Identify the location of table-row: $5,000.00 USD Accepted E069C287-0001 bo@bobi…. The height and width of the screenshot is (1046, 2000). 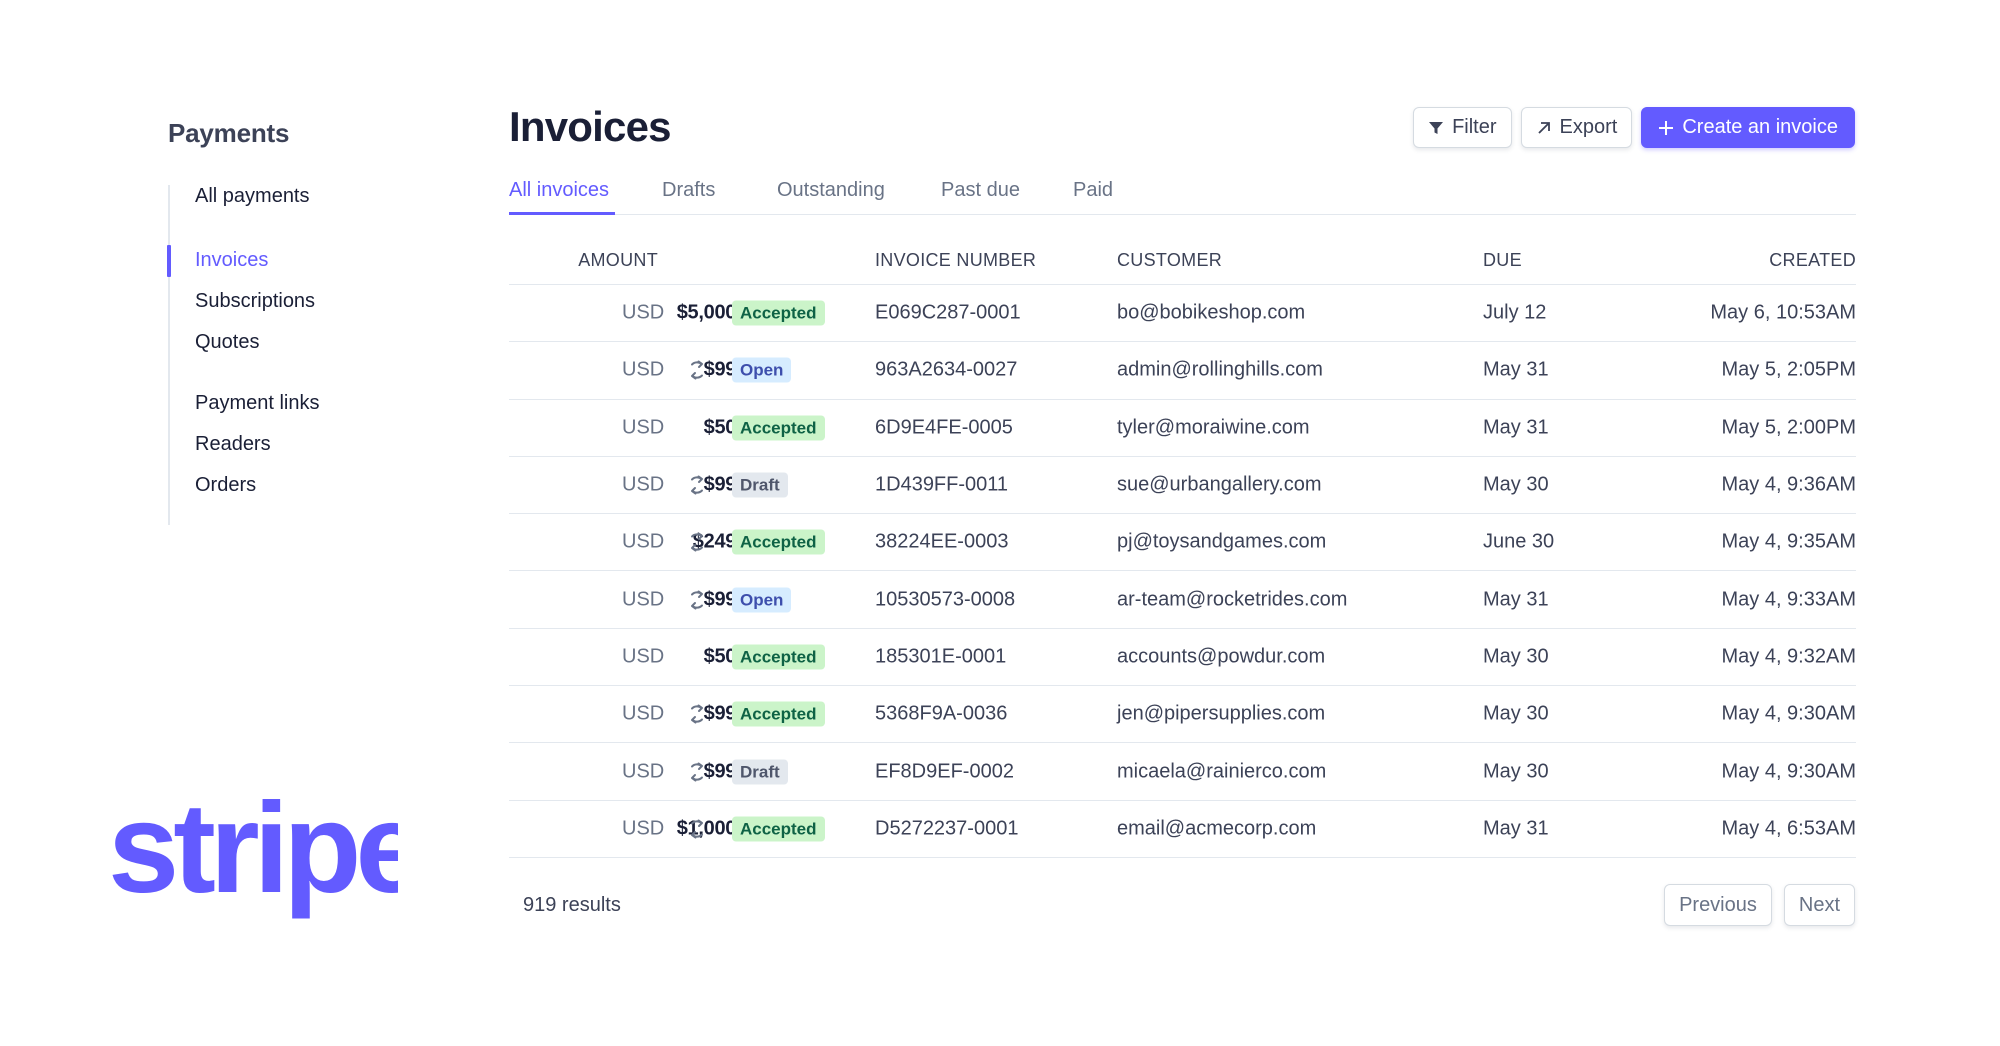
(1182, 314).